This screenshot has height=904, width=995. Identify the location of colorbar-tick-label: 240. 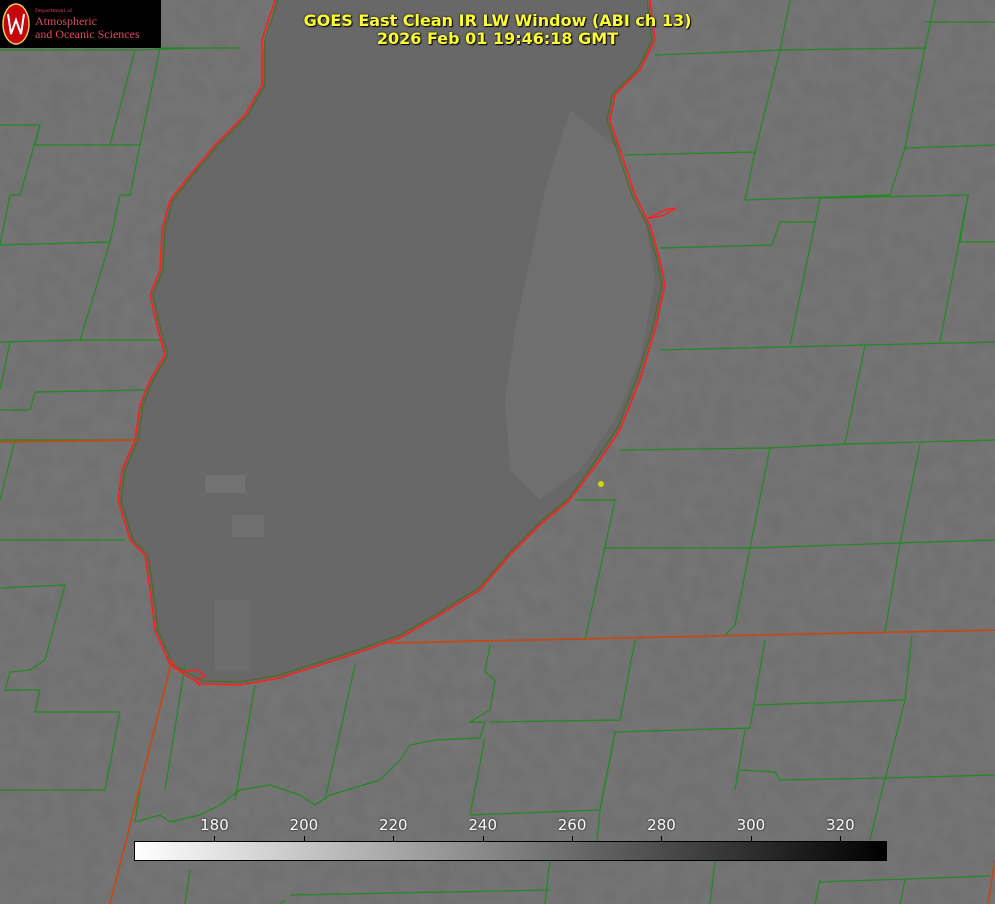
(482, 825).